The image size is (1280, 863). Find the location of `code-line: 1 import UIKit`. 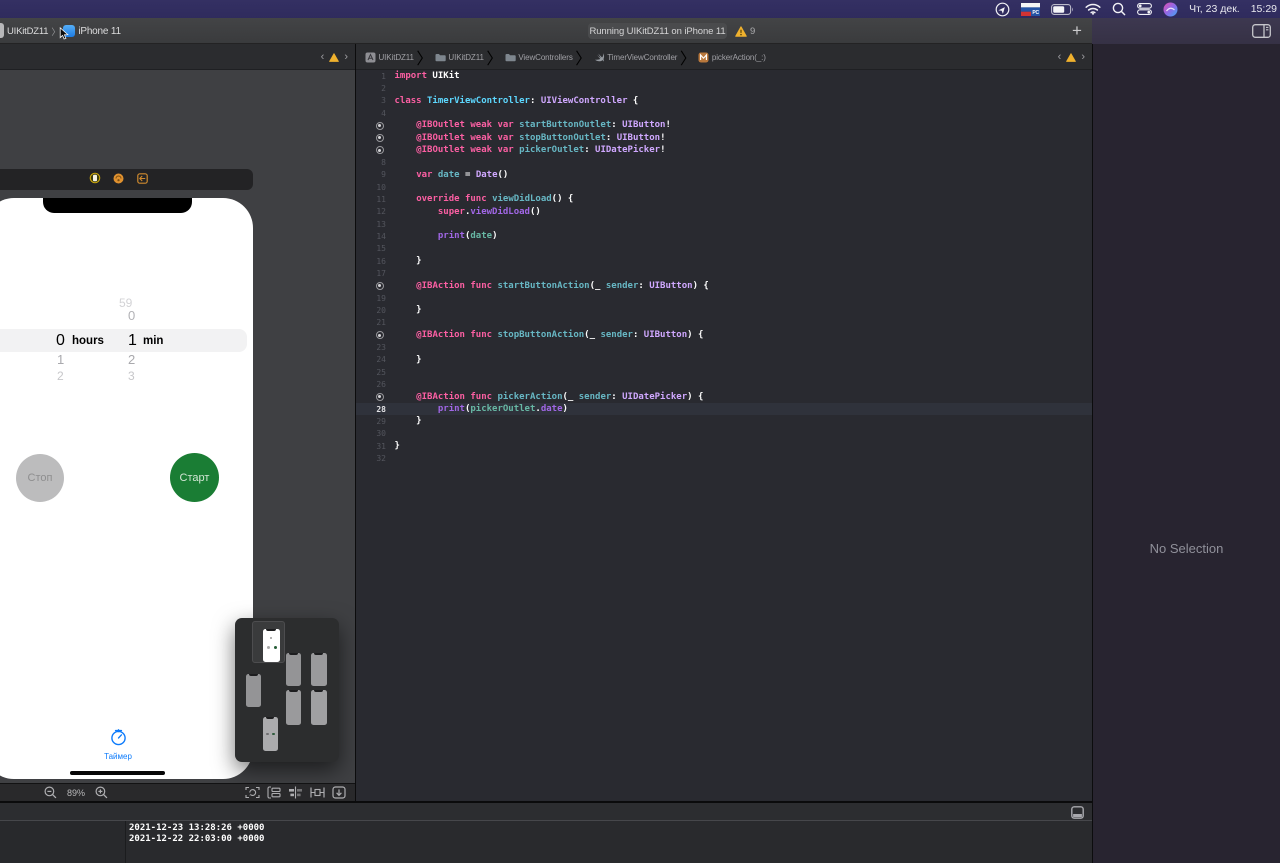

code-line: 1 import UIKit is located at coordinates (724, 76).